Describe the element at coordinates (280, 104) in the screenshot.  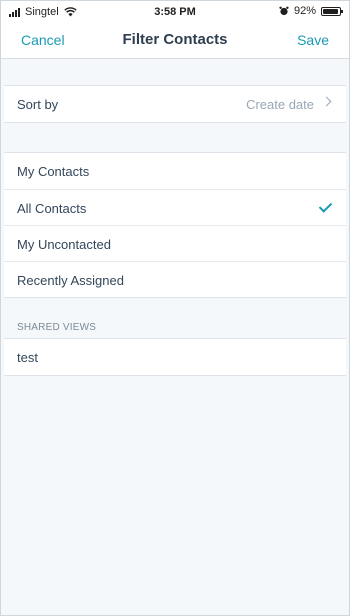
I see `sort-by-value: Create date` at that location.